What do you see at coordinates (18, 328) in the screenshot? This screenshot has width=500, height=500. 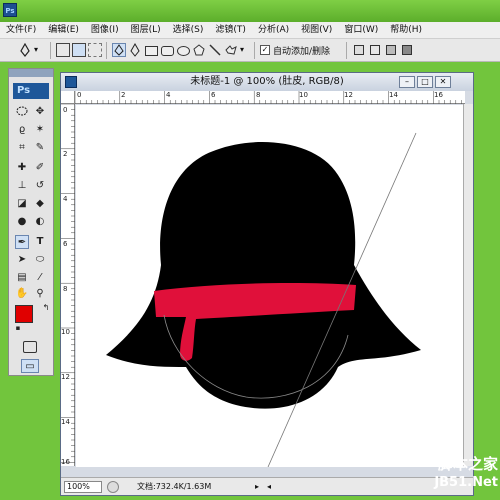 I see `default-colors-icon: ▪` at bounding box center [18, 328].